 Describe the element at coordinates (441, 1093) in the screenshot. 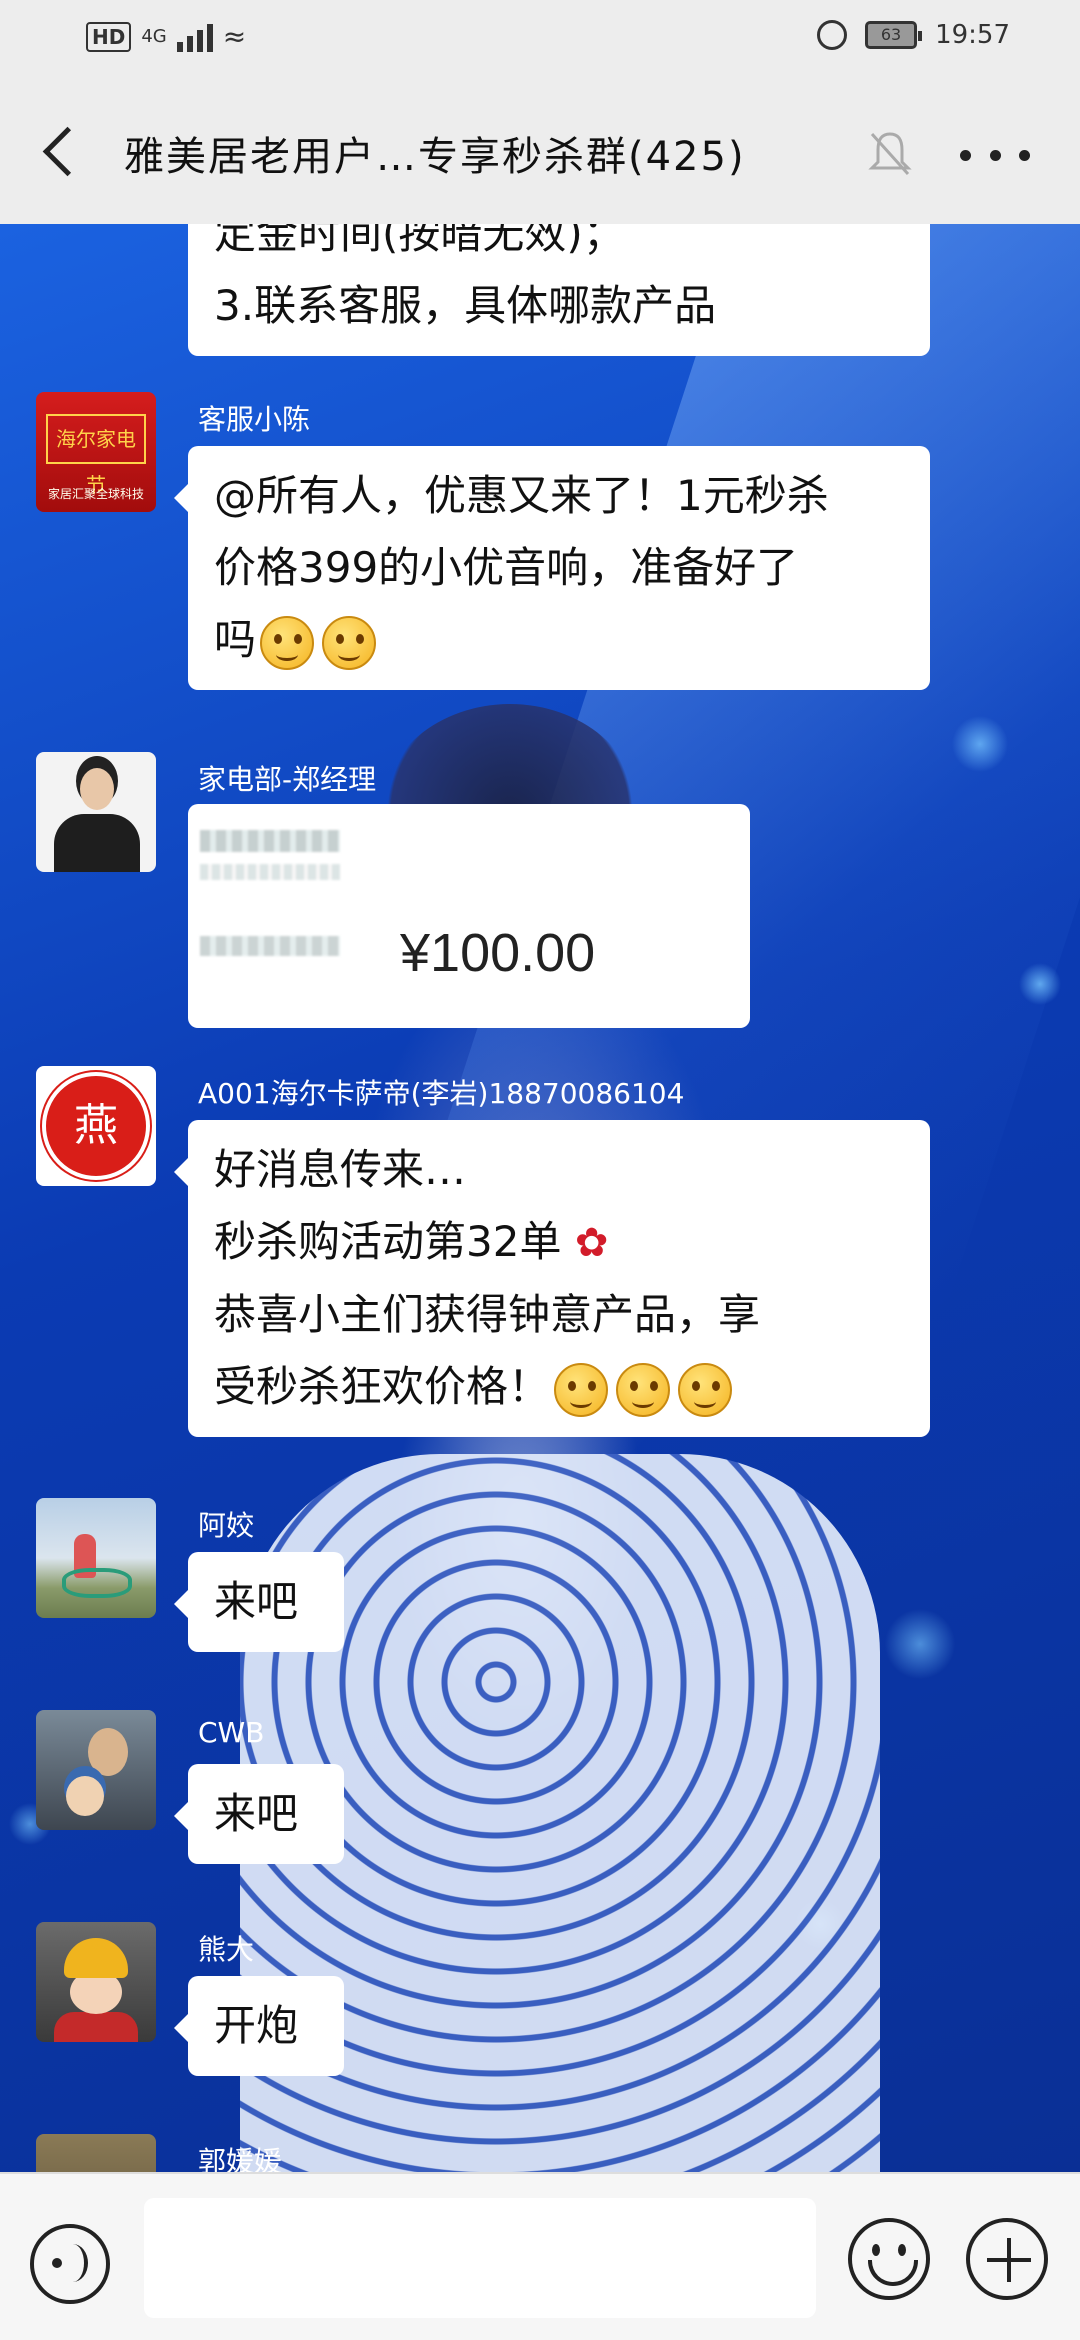

I see `sender-name: A001海尔卡萨帝(李岩)18870086104` at that location.